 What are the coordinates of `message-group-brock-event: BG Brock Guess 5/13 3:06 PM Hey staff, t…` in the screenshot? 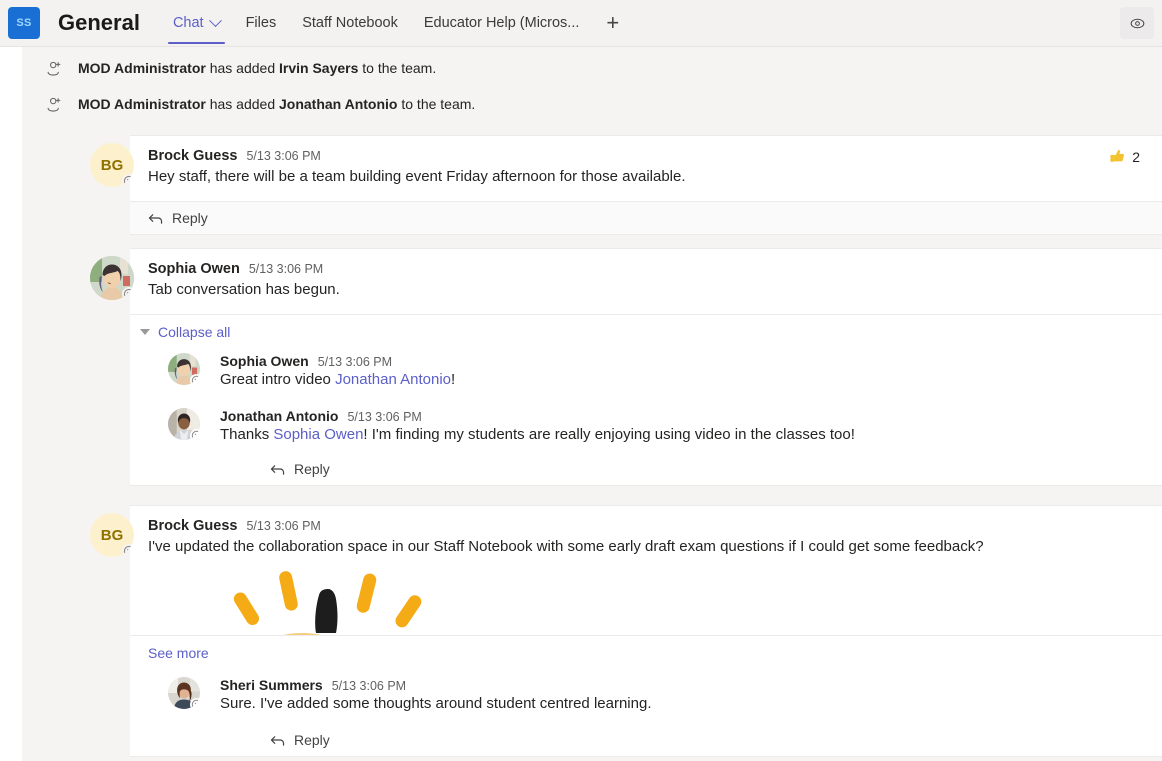 It's located at (592, 185).